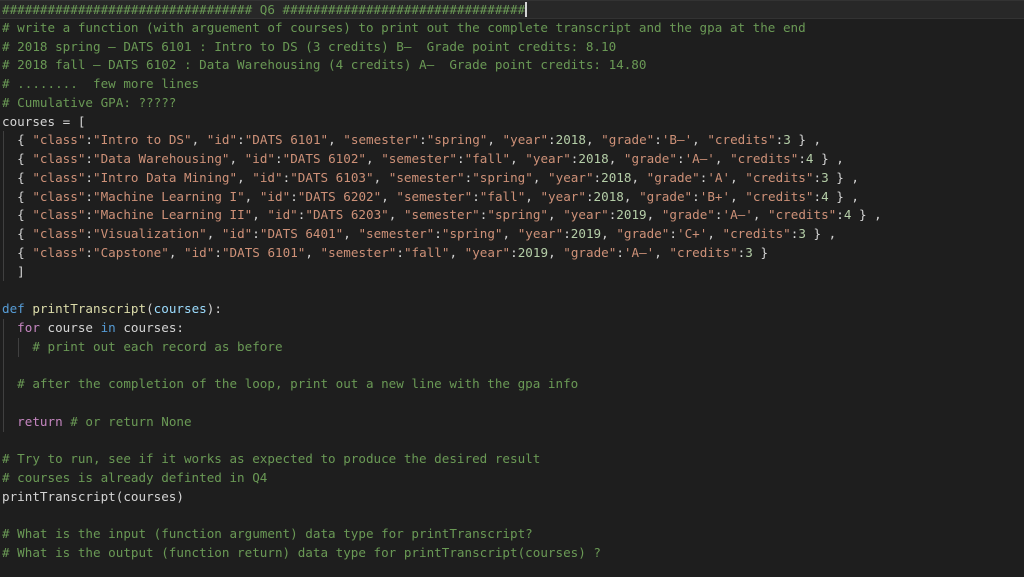  I want to click on code-token-cmt: # Cumulative GPA: ?????, so click(89, 102).